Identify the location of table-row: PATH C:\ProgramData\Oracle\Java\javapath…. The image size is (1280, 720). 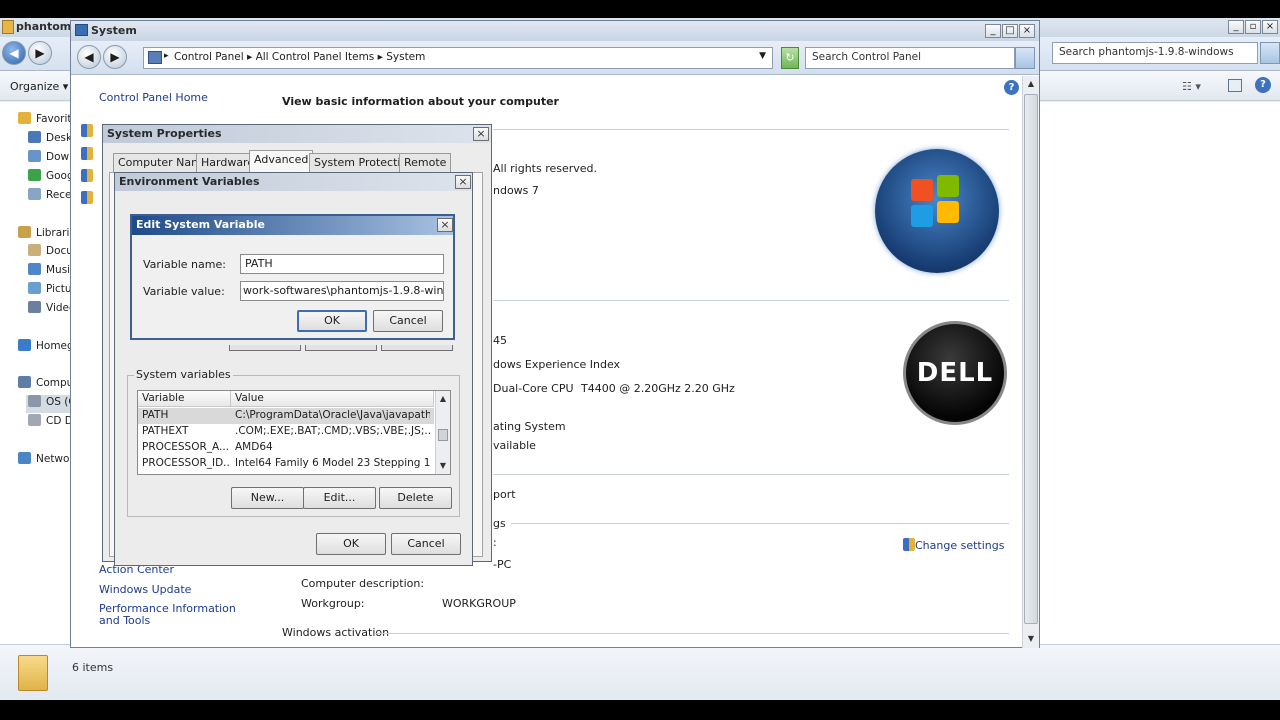
(286, 416).